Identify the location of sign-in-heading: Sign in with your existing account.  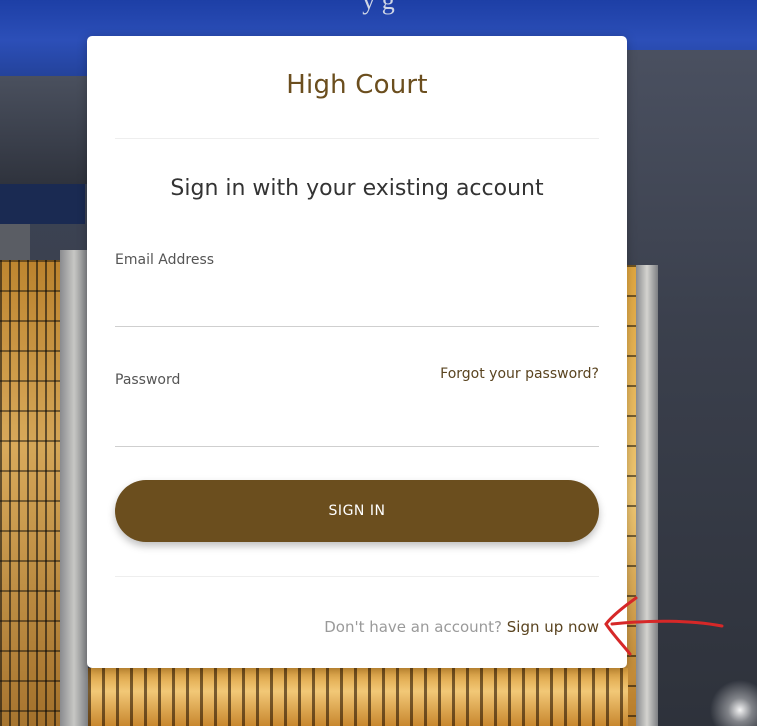
(357, 188).